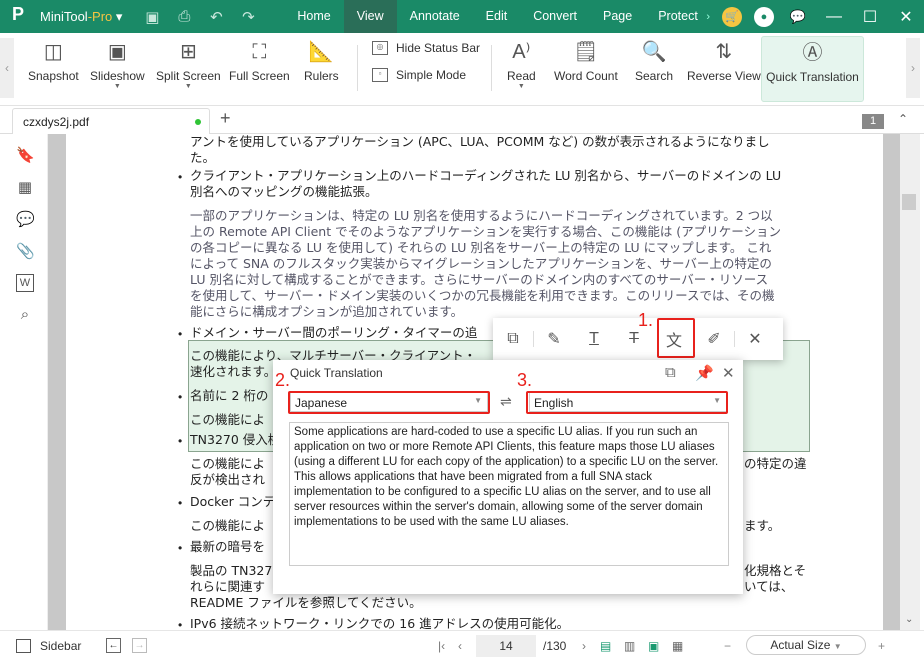 The width and height of the screenshot is (924, 663). What do you see at coordinates (634, 339) in the screenshot?
I see `strikethrough-icon: T` at bounding box center [634, 339].